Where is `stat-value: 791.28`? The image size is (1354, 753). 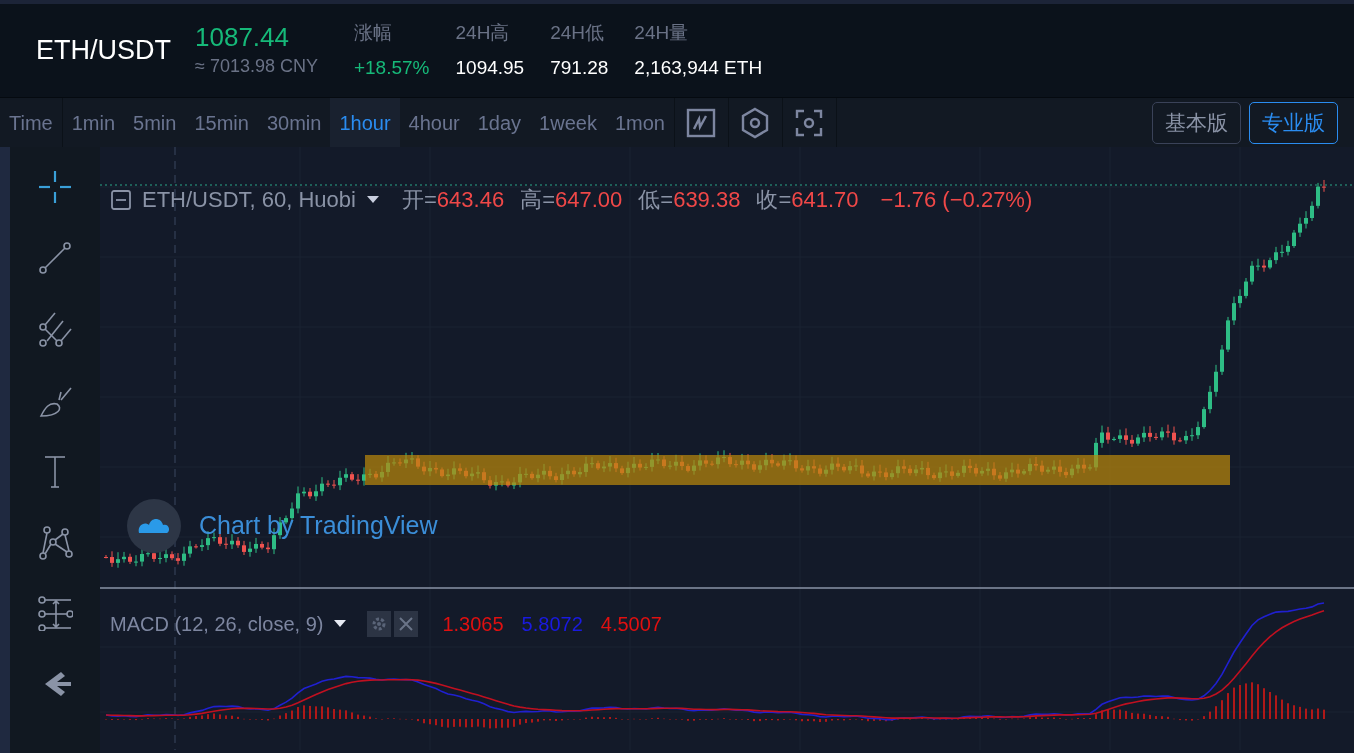
stat-value: 791.28 is located at coordinates (579, 67).